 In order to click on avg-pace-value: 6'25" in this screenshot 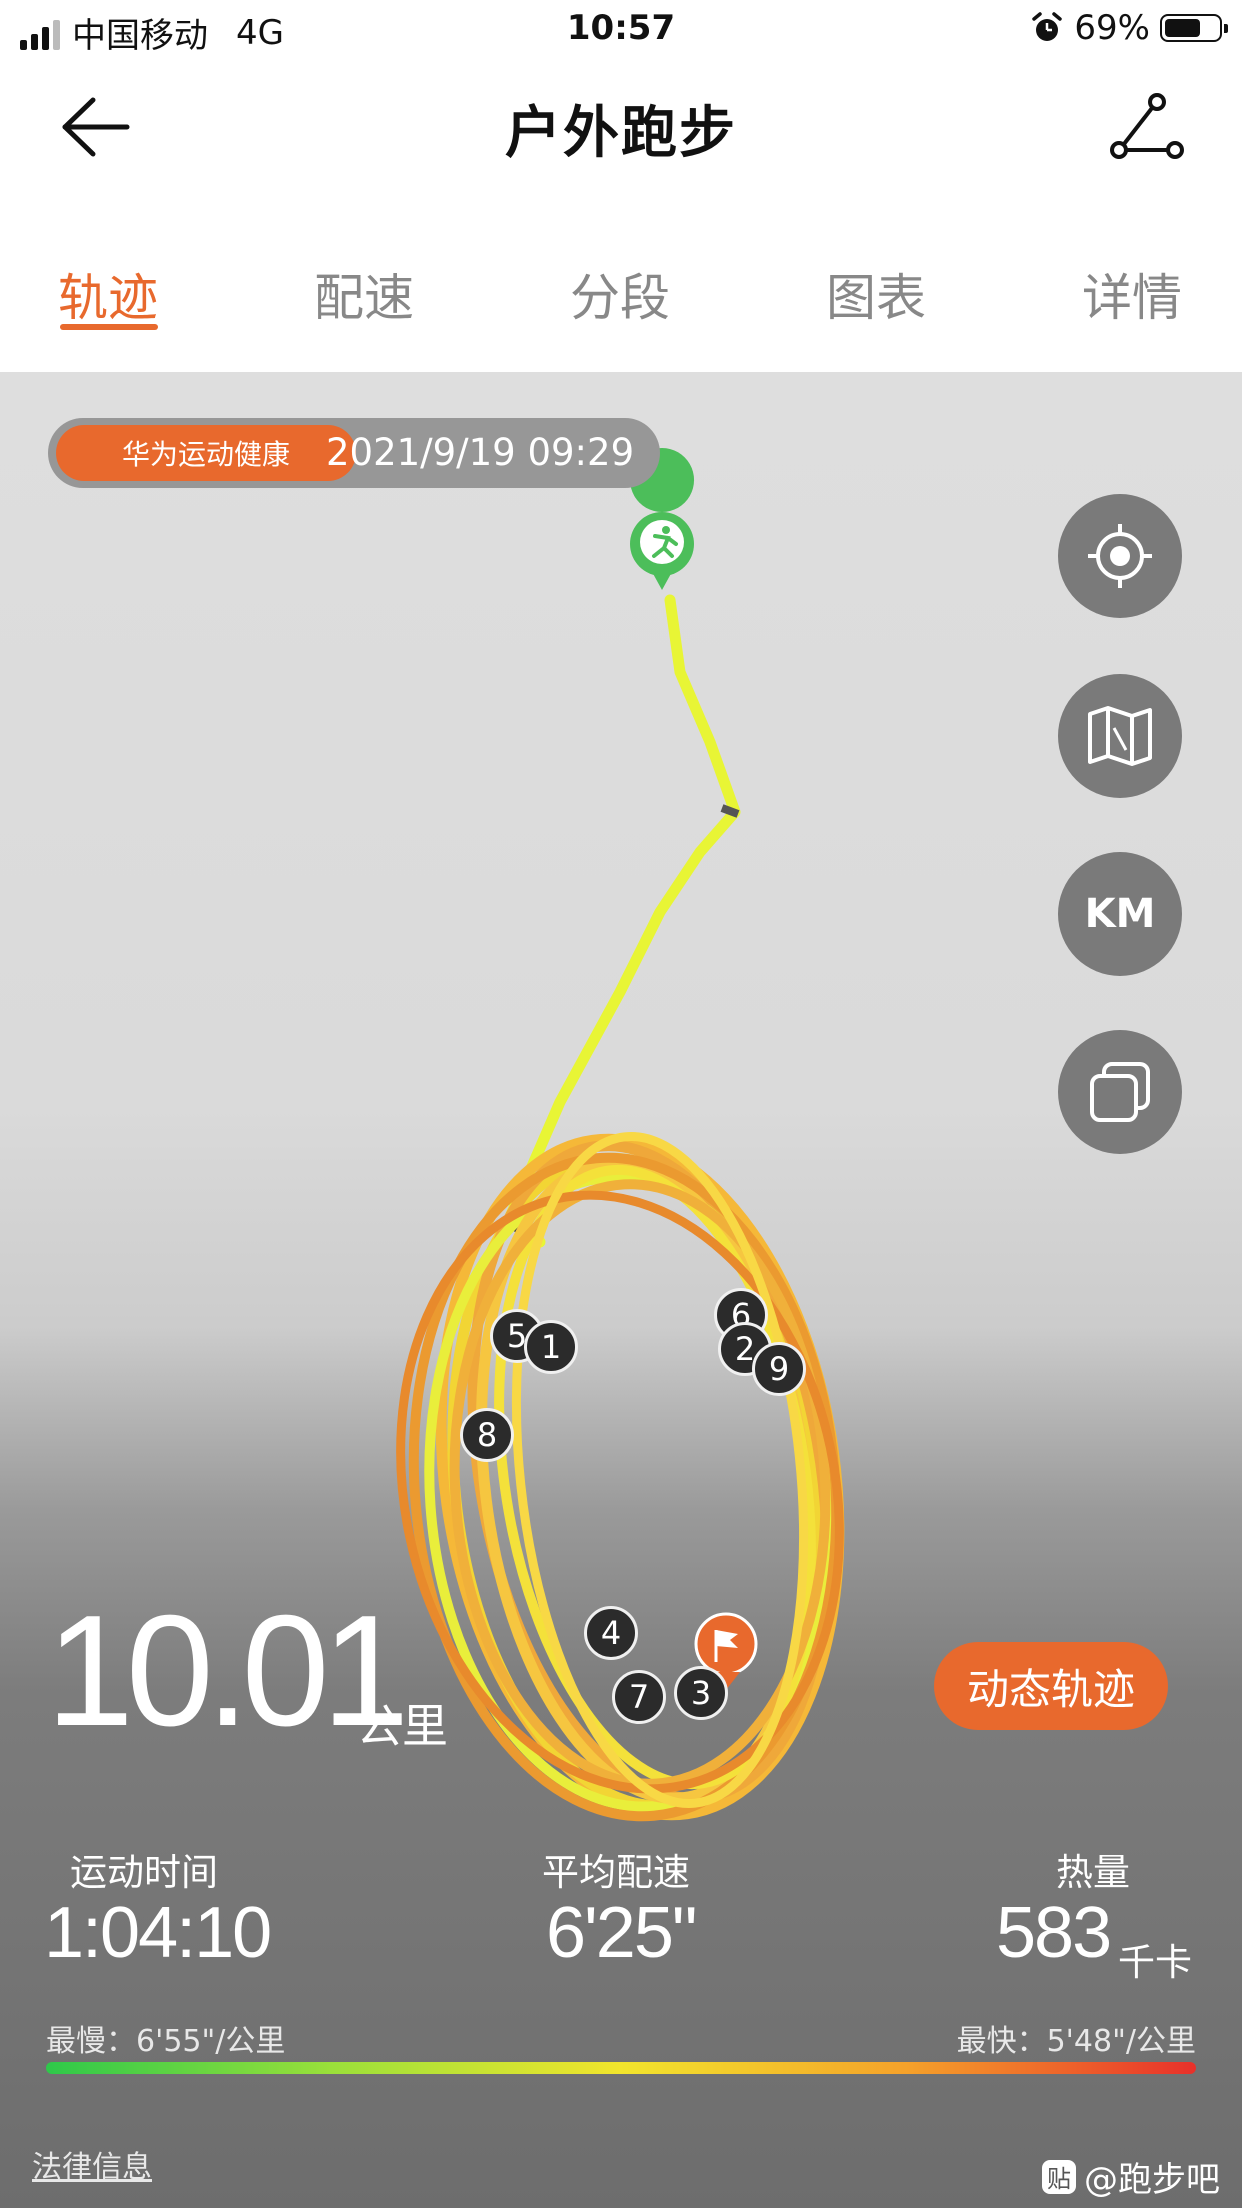, I will do `click(621, 1933)`.